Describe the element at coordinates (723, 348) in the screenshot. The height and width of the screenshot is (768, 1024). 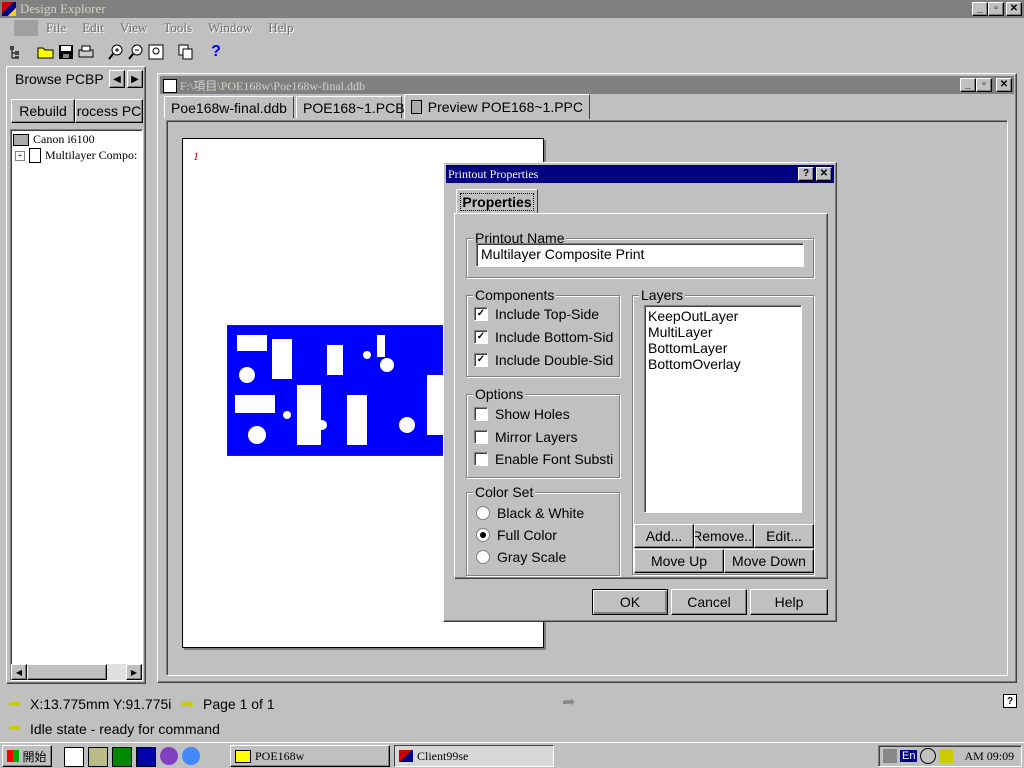
I see `layer-item: BottomLayer` at that location.